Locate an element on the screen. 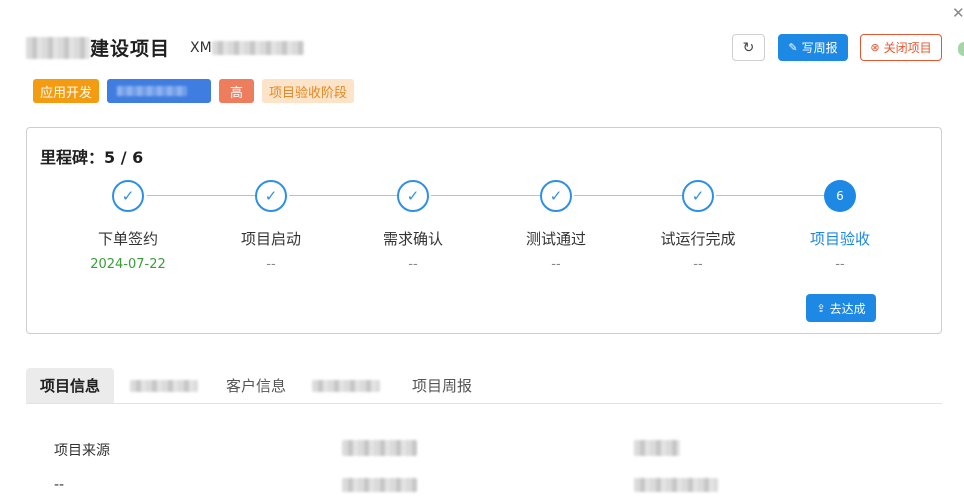 The height and width of the screenshot is (500, 964). reach-milestone-label: 去达成 is located at coordinates (847, 308).